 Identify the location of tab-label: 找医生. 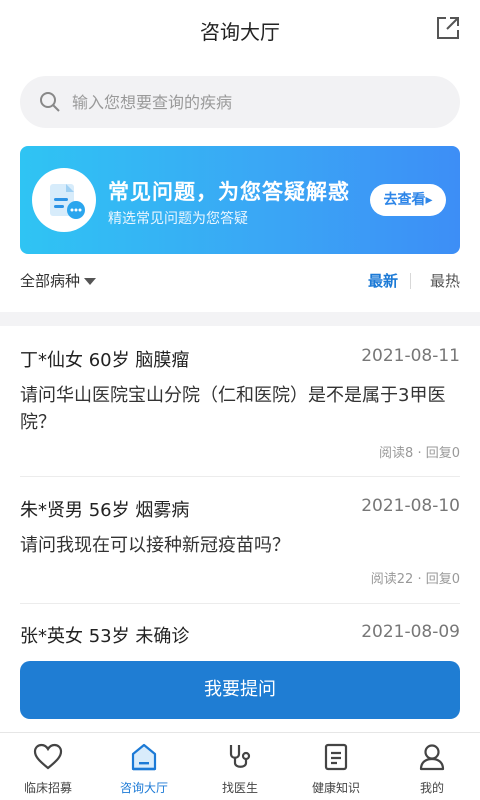
(239, 788).